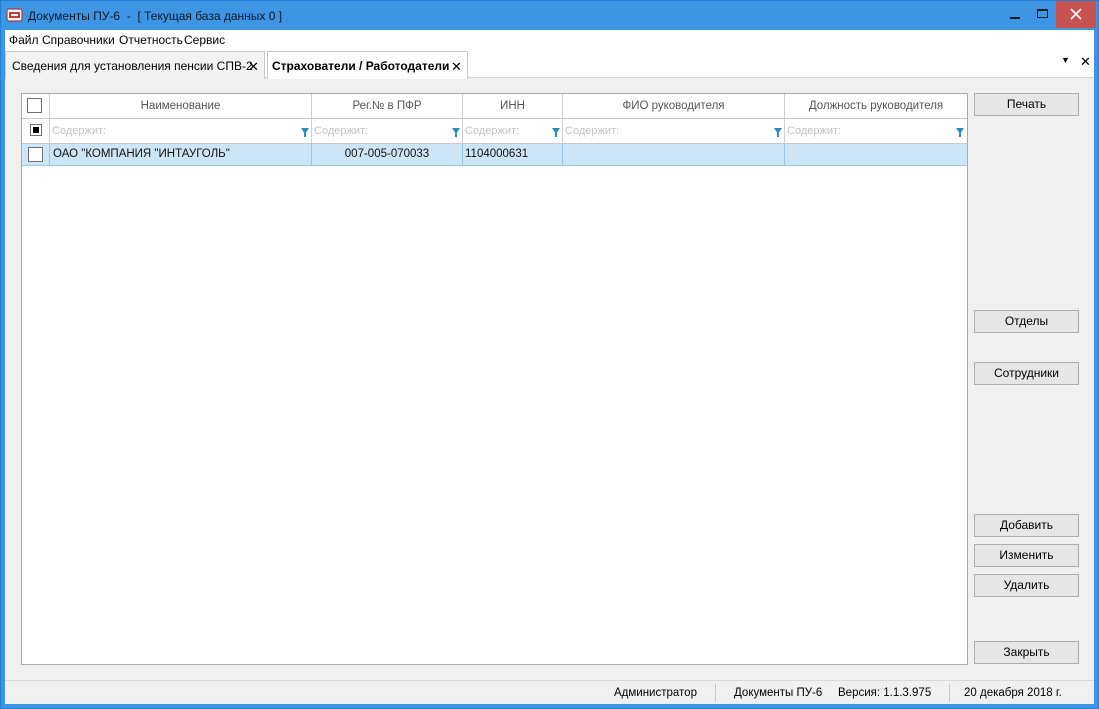 This screenshot has height=709, width=1099. Describe the element at coordinates (1026, 373) in the screenshot. I see `employees-button: Сотрудники` at that location.